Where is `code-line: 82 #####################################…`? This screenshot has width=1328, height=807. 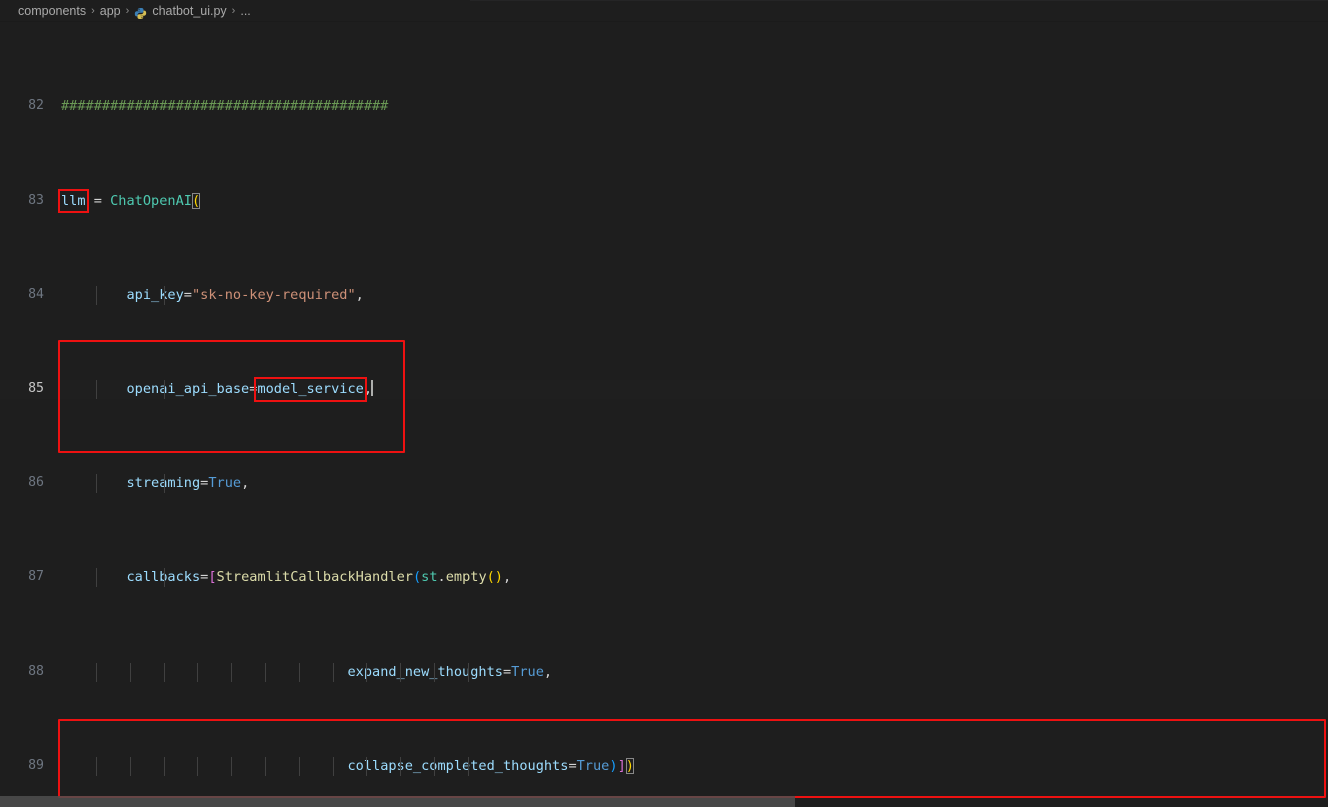 code-line: 82 #####################################… is located at coordinates (664, 106).